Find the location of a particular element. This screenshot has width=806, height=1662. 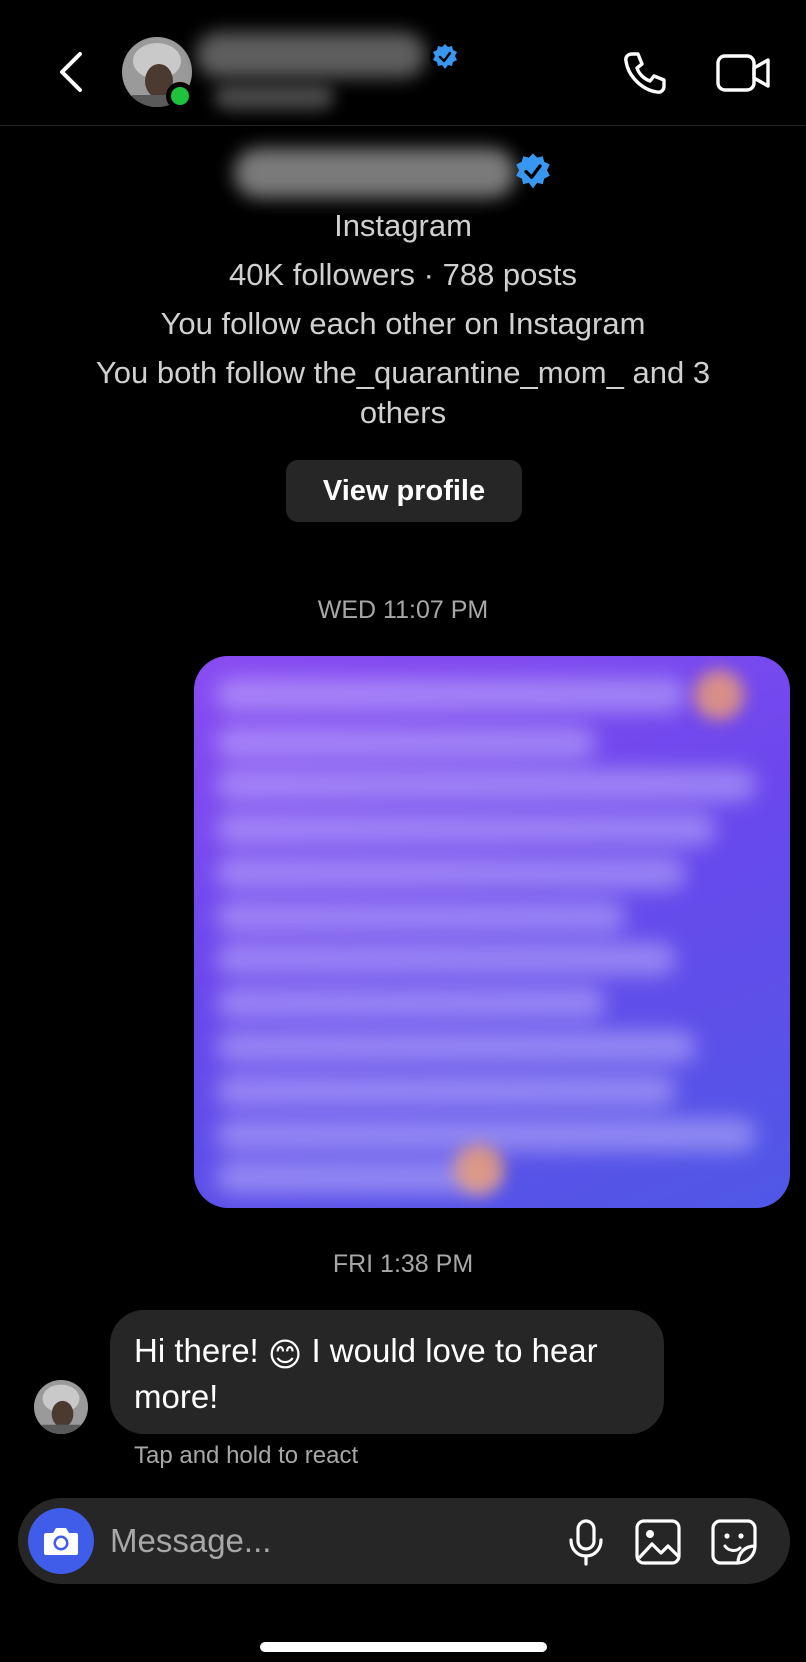

home-indicator is located at coordinates (403, 1647).